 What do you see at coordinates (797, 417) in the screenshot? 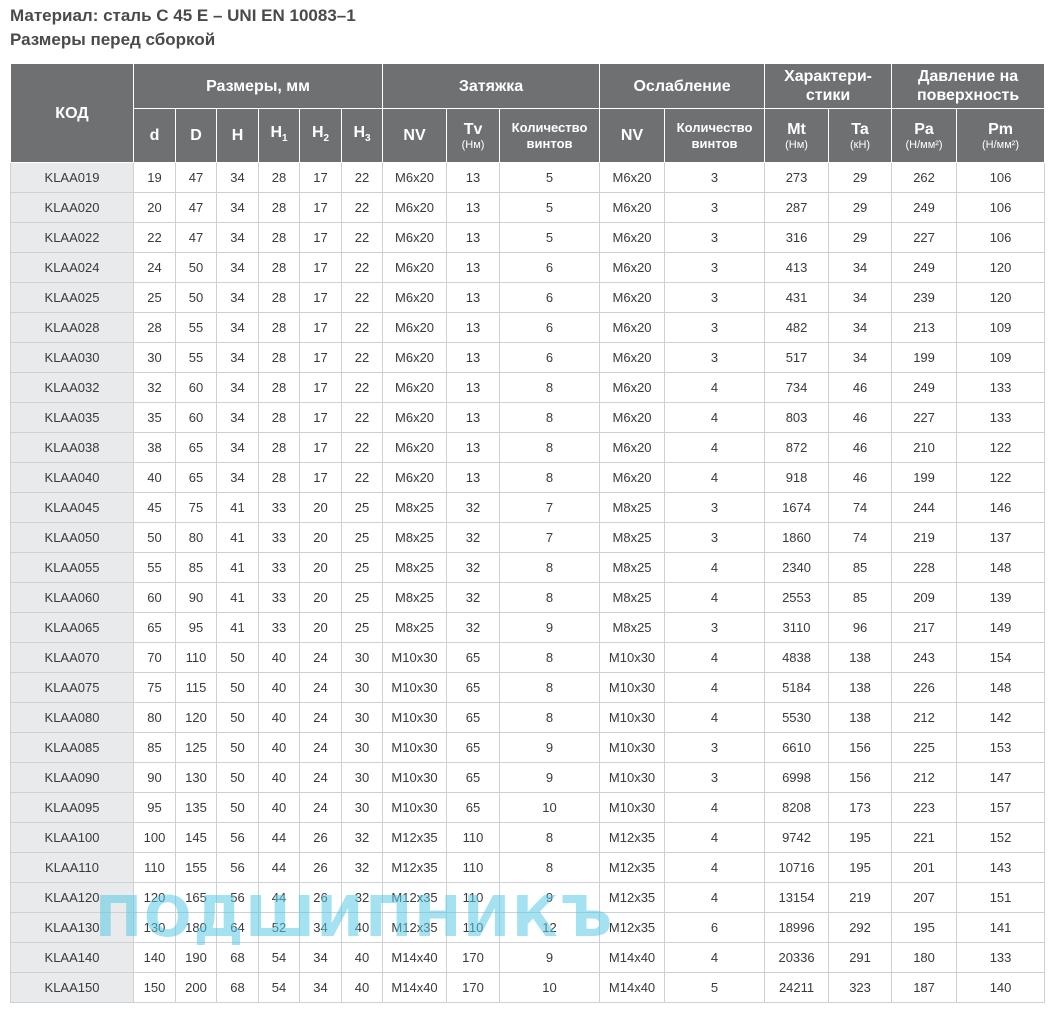
I see `table-cell: 803` at bounding box center [797, 417].